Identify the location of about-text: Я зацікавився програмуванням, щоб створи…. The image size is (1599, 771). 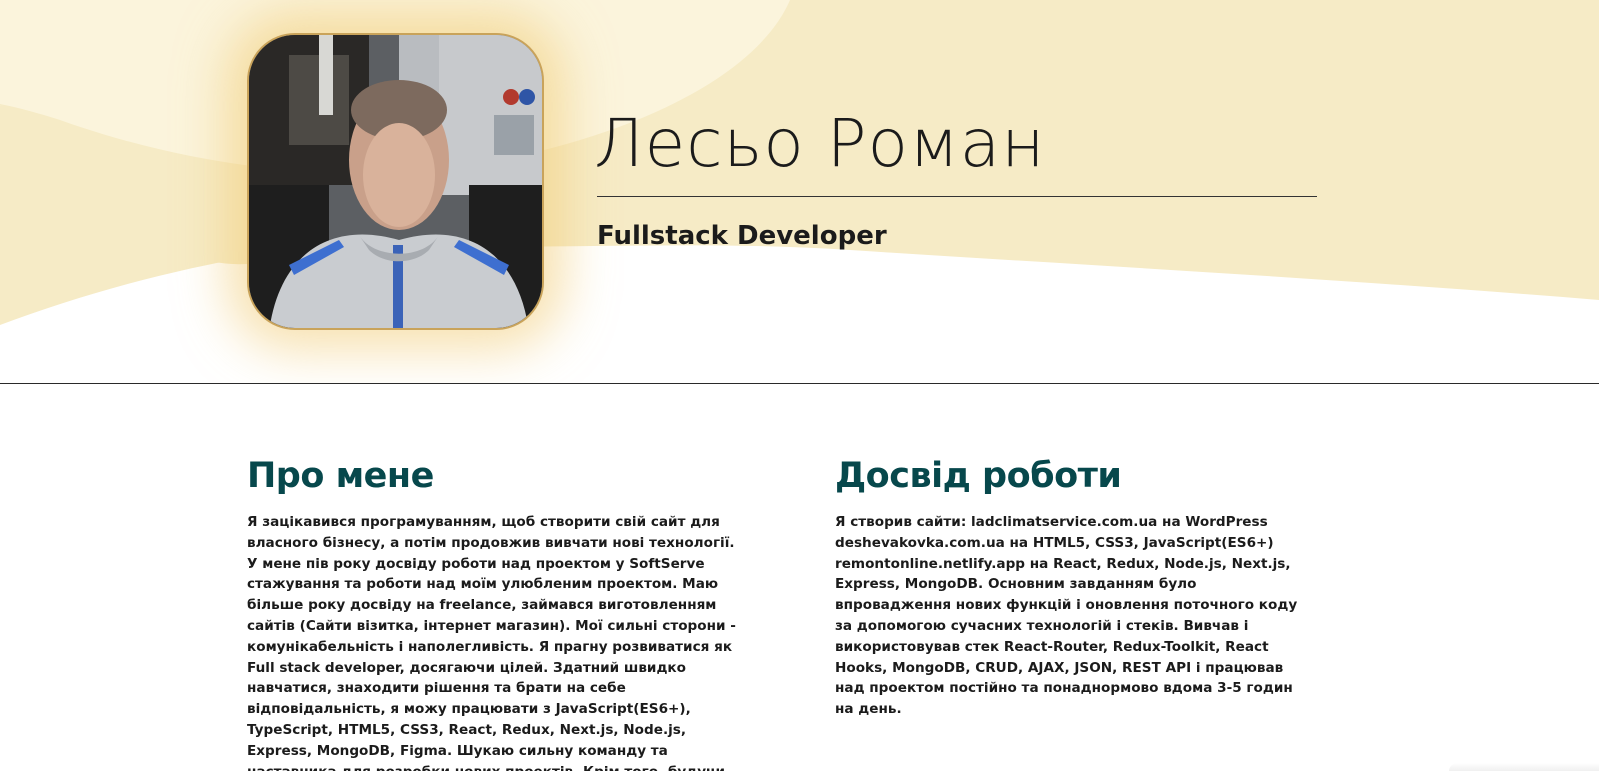
(491, 642).